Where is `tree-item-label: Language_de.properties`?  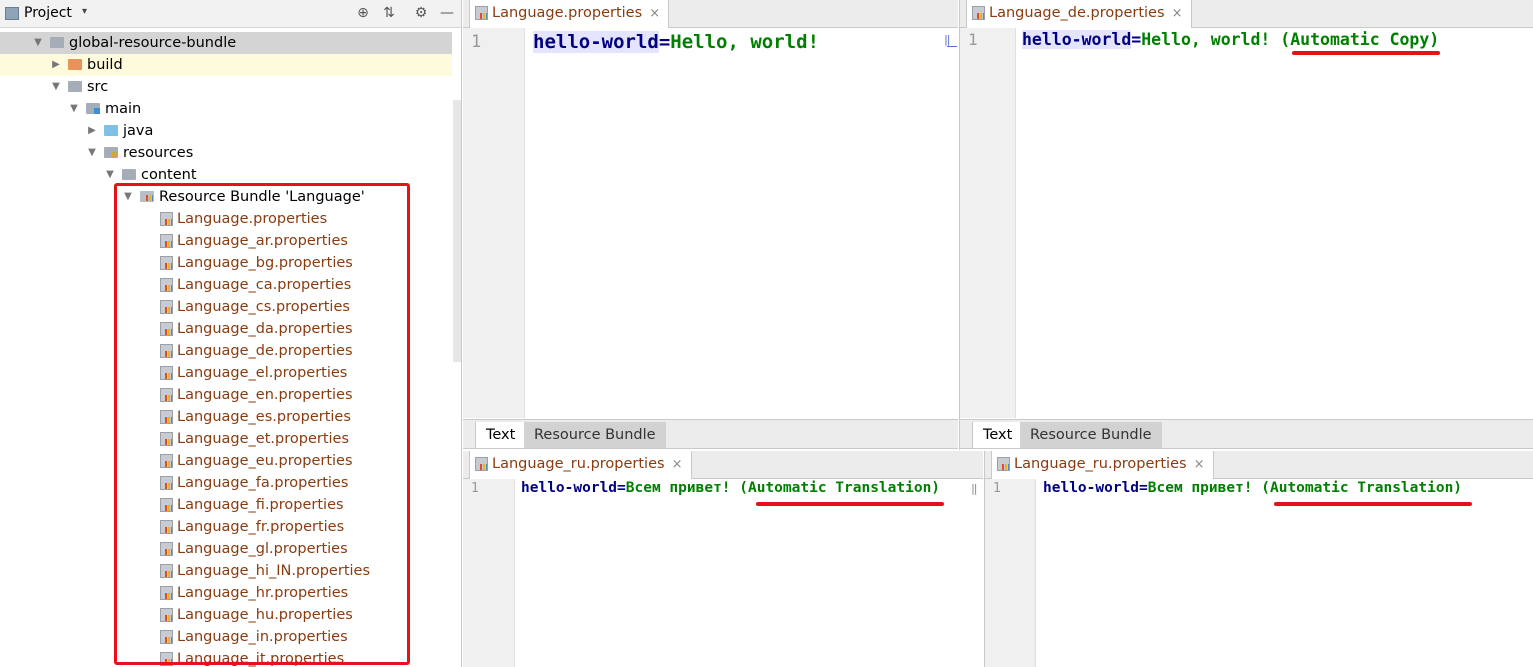
tree-item-label: Language_de.properties is located at coordinates (265, 351).